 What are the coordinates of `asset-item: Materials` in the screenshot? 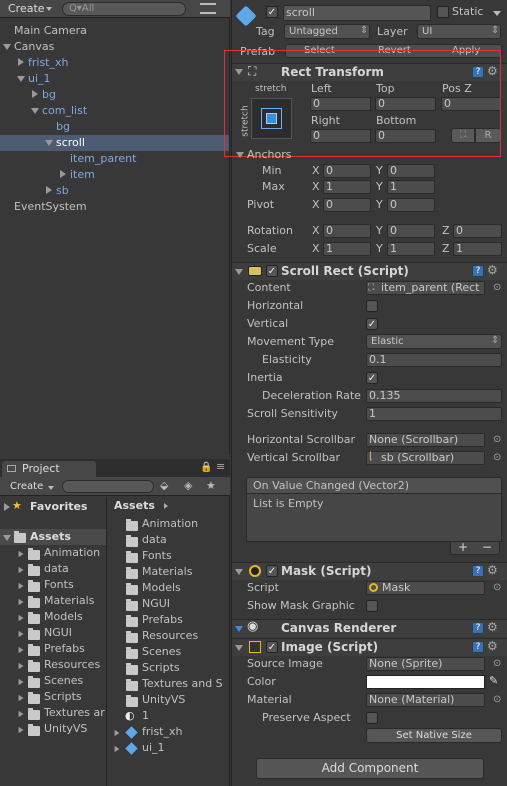 It's located at (167, 572).